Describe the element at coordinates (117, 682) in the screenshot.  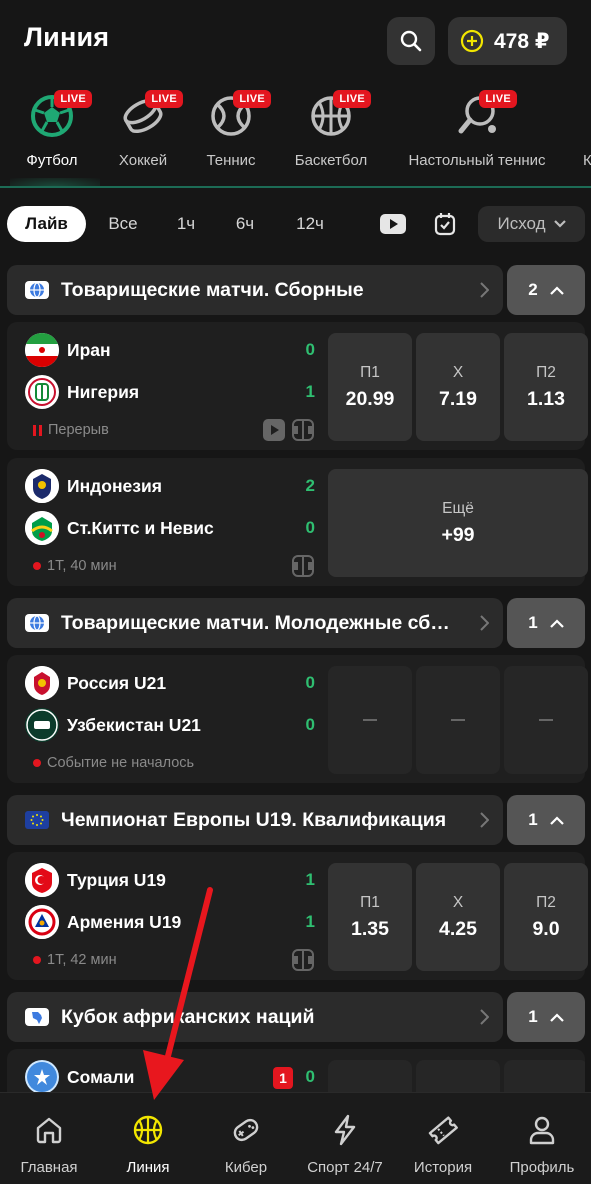
I see `team-name: Россия U21` at that location.